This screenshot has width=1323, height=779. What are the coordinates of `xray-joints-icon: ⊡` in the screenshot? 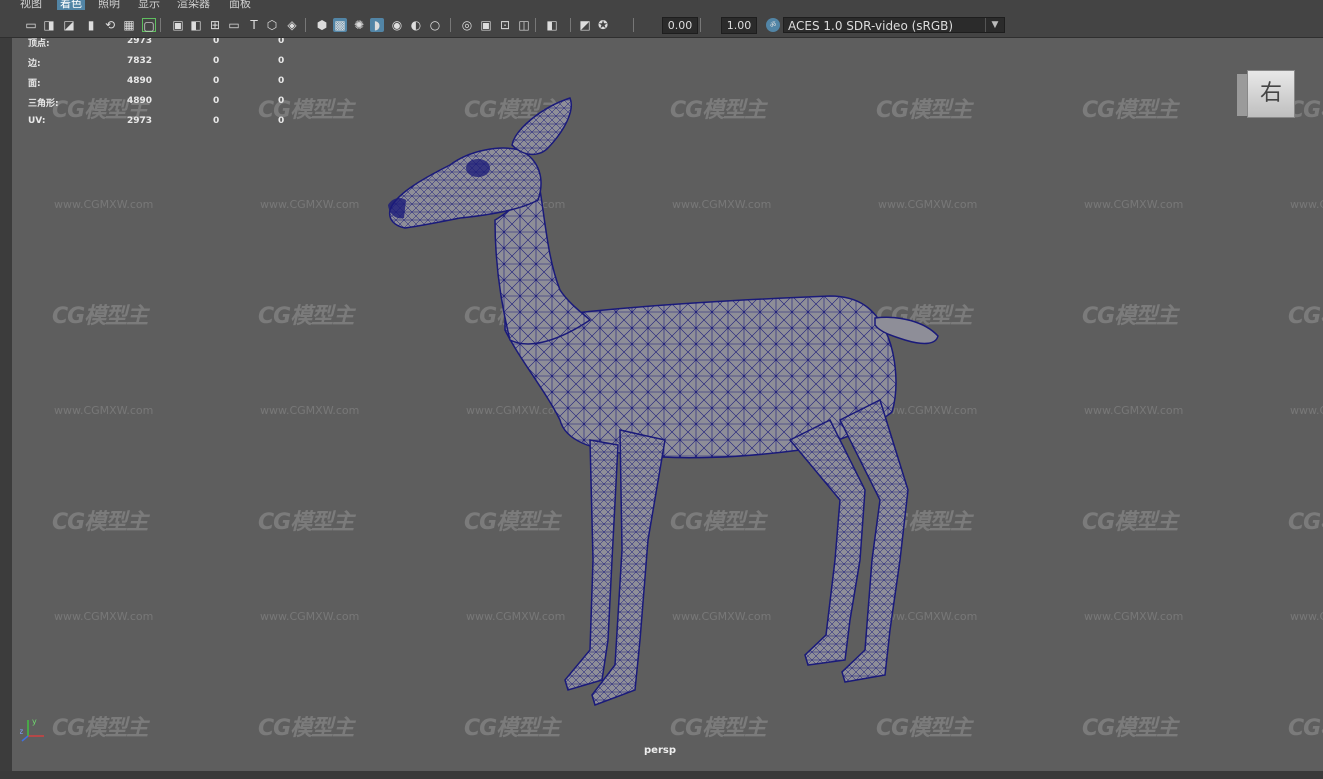 It's located at (505, 25).